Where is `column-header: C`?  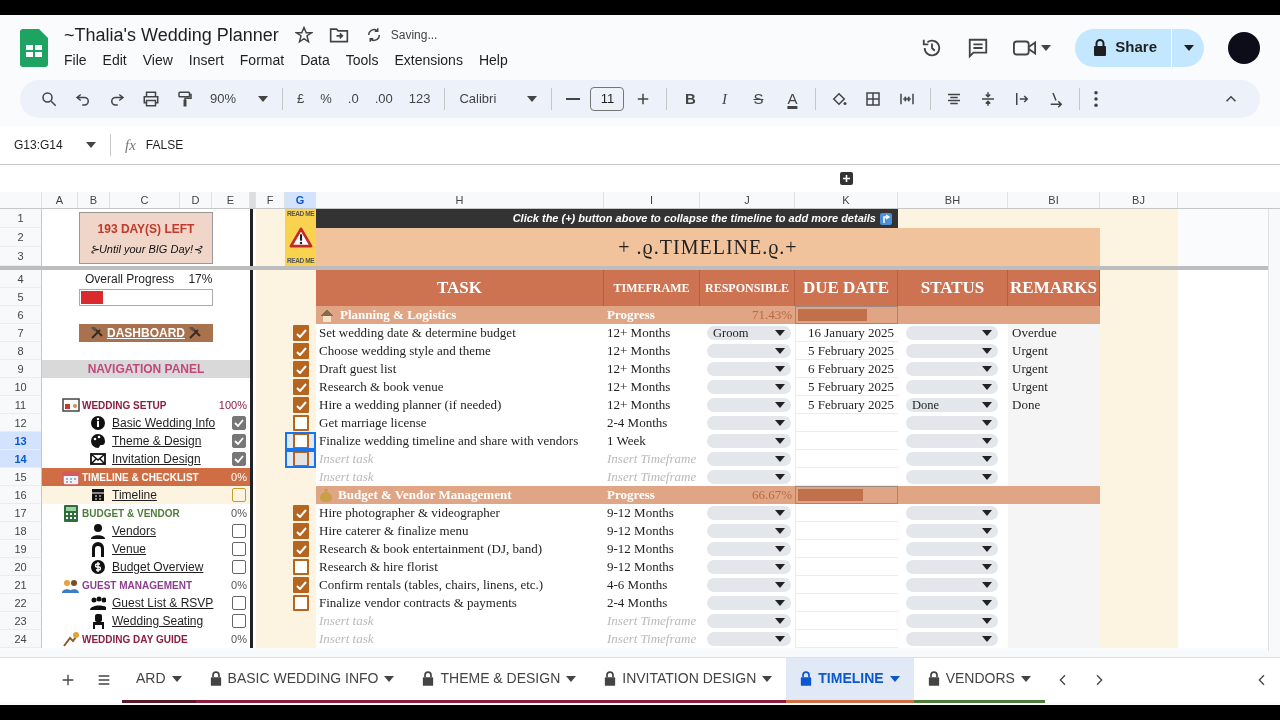 column-header: C is located at coordinates (145, 200).